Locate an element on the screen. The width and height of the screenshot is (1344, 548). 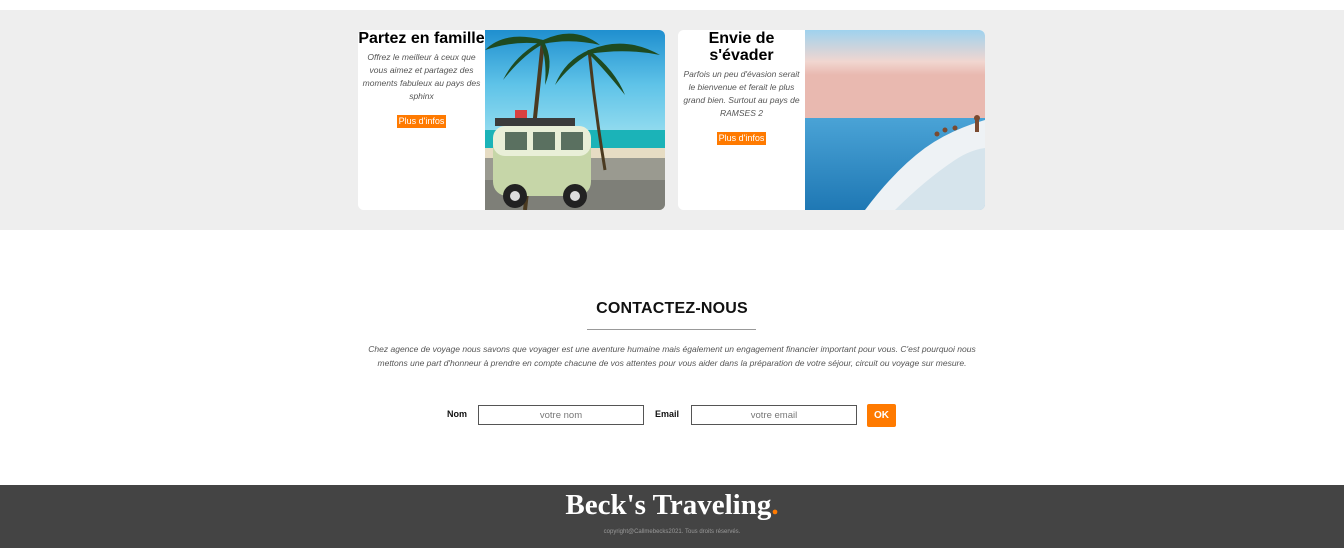
white-cliff-image is located at coordinates (895, 120).